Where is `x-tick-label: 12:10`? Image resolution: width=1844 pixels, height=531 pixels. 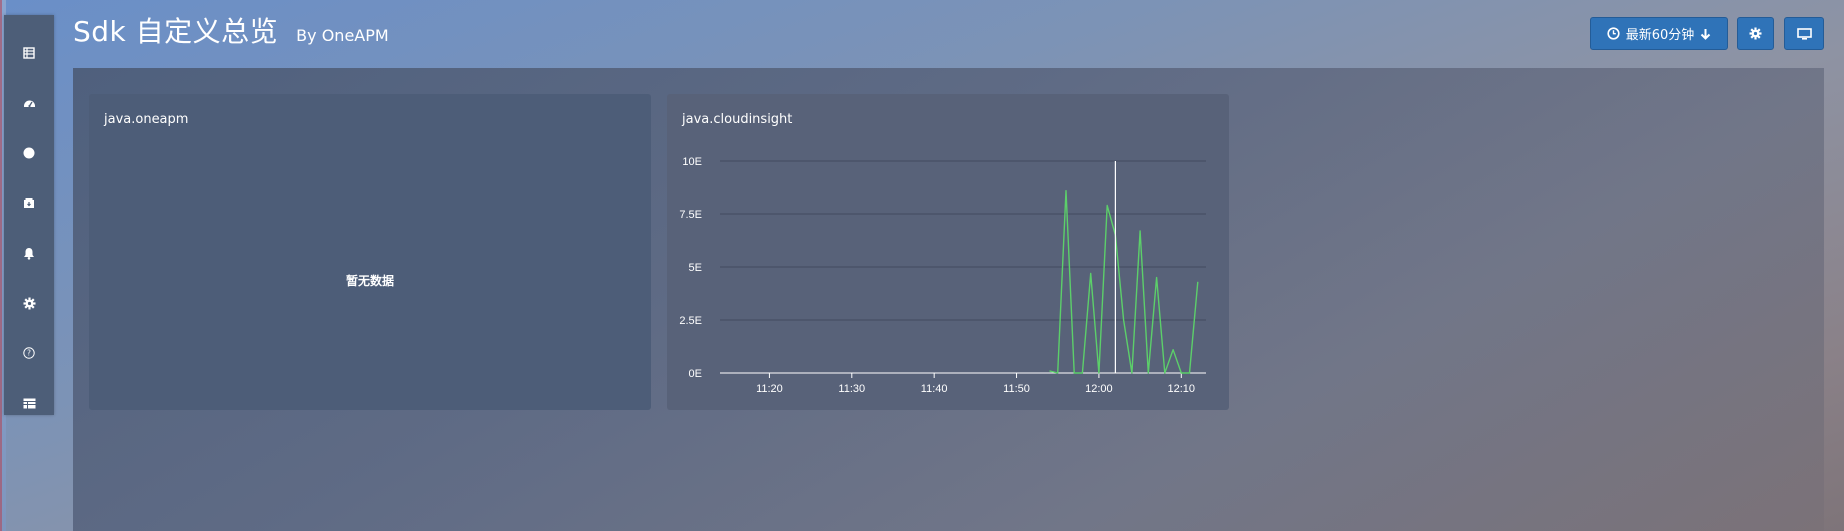
x-tick-label: 12:10 is located at coordinates (1182, 389).